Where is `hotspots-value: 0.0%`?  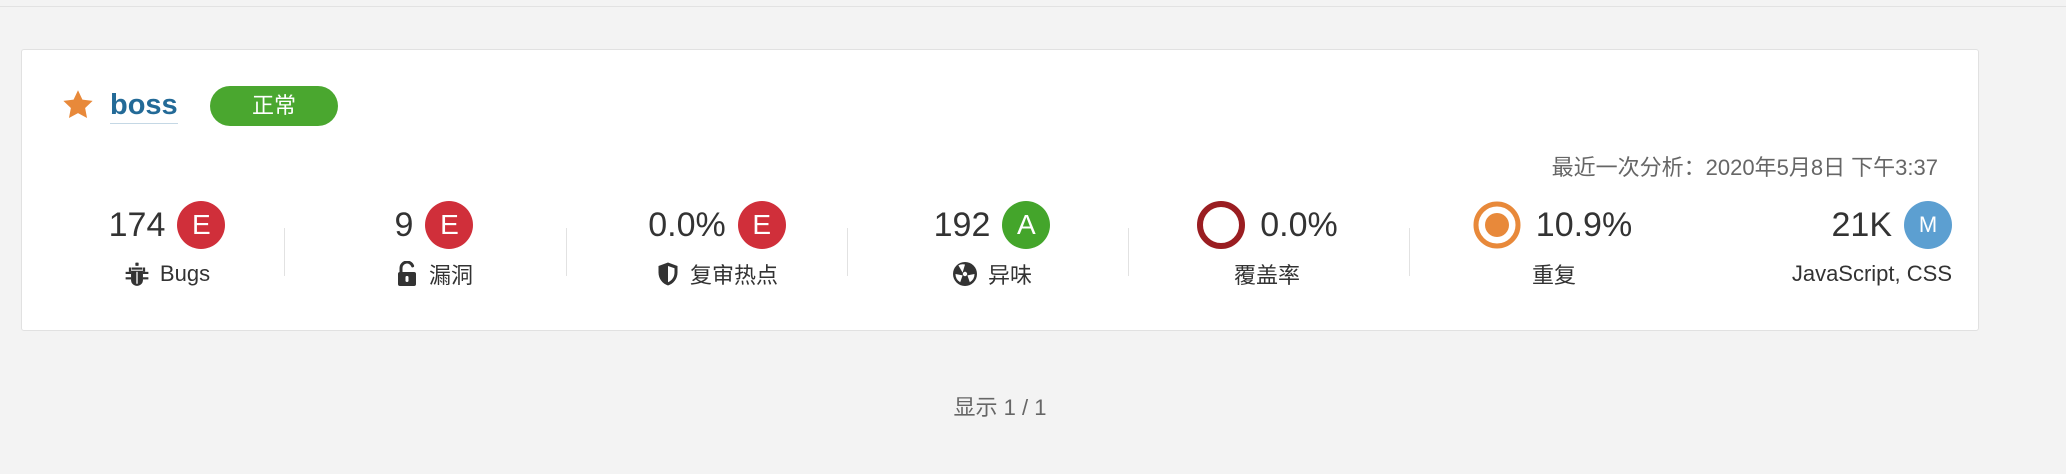 hotspots-value: 0.0% is located at coordinates (687, 225).